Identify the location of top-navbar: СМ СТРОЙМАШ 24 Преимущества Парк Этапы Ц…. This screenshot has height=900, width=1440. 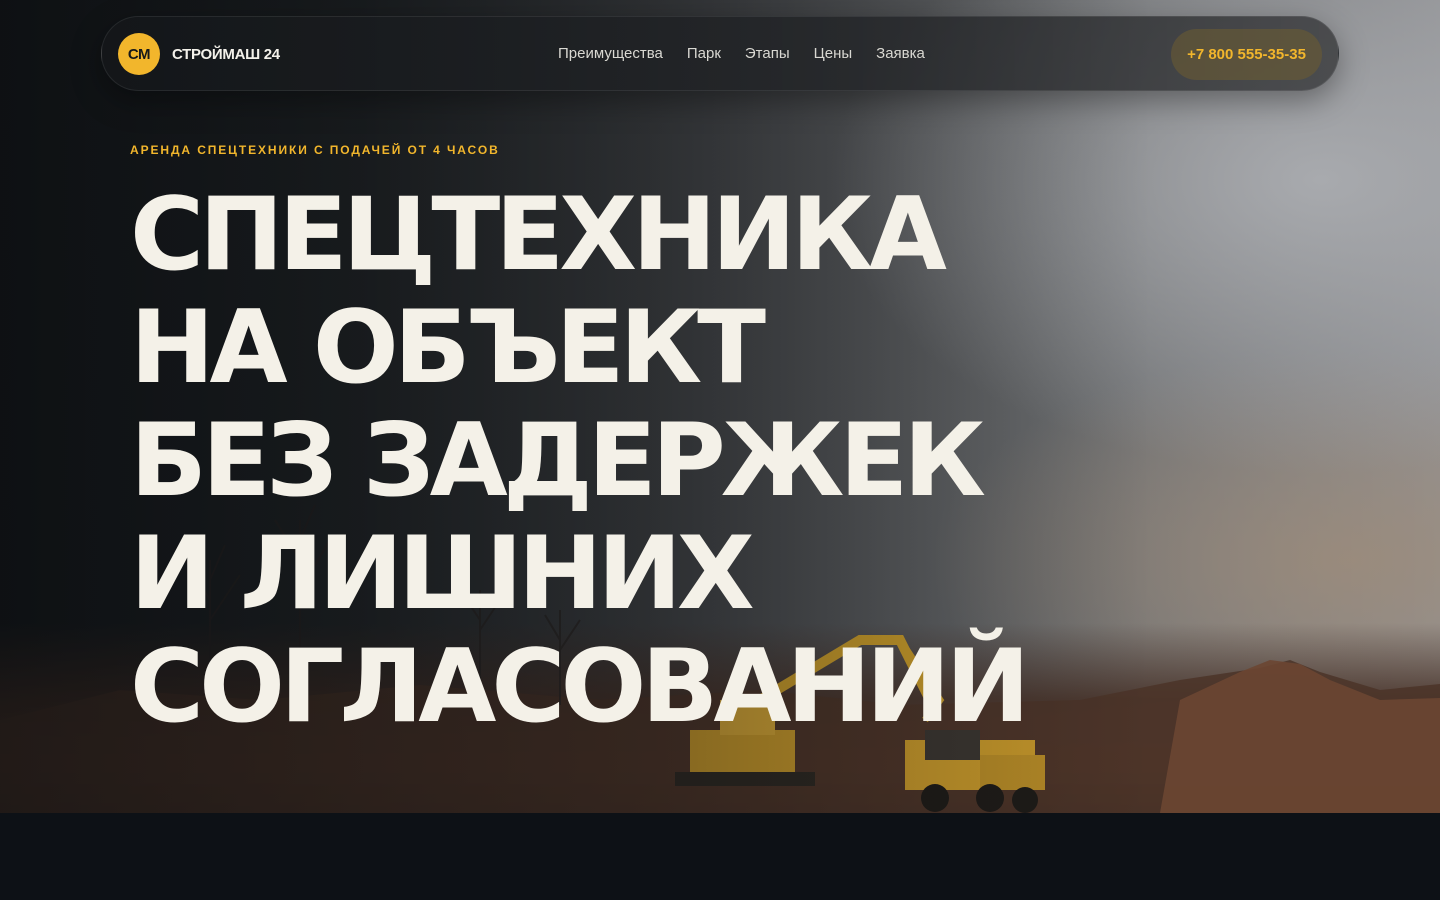
(720, 53).